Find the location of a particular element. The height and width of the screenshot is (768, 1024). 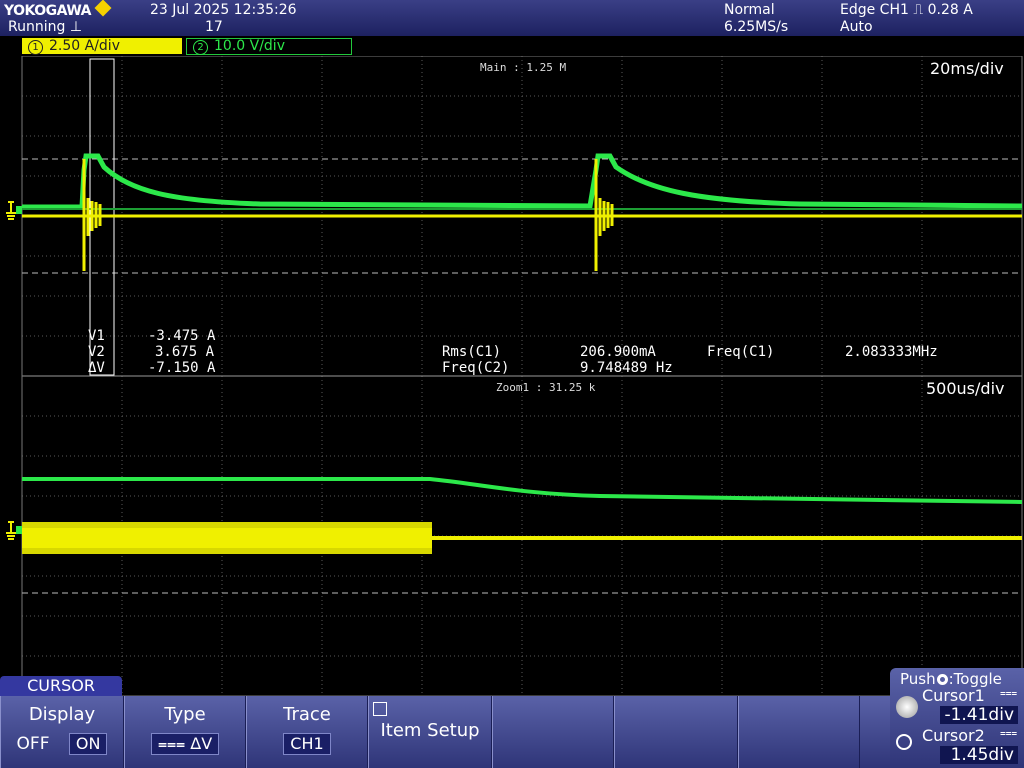

diamond-icon is located at coordinates (103, 8).